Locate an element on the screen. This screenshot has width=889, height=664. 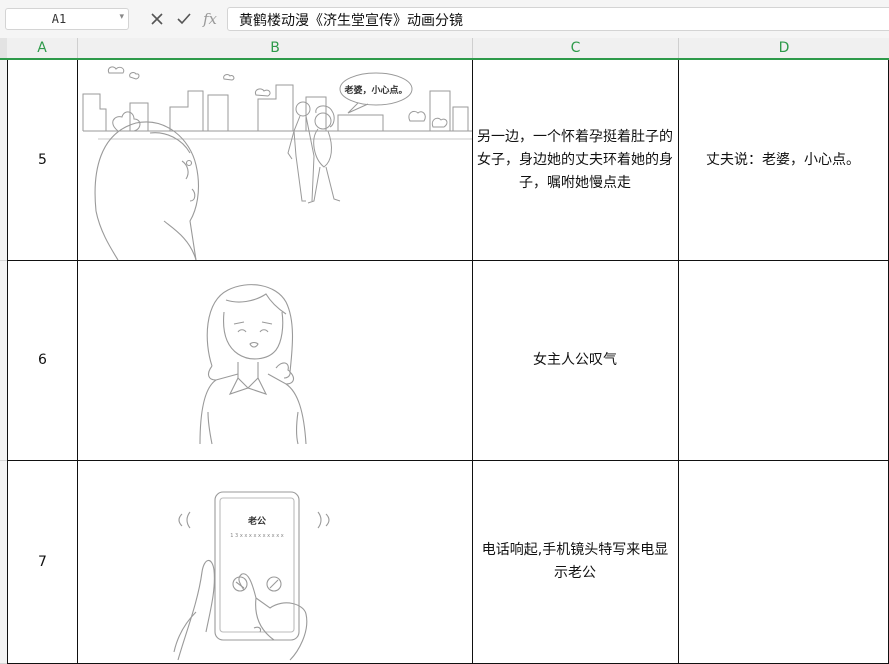
storyboard-sketch-sighing is located at coordinates (252, 363).